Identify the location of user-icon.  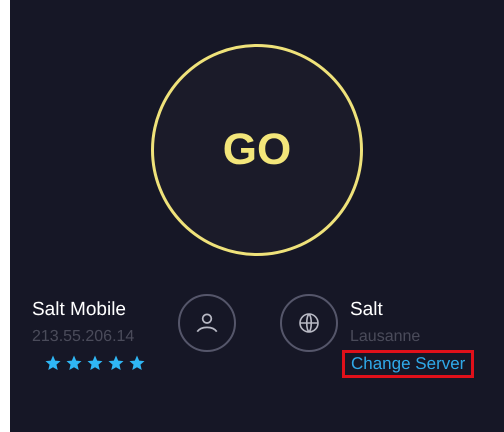
(207, 323).